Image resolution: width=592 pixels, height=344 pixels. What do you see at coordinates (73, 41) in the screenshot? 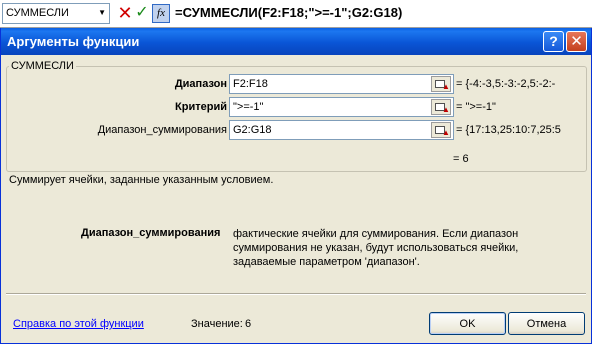
I see `dialog-title: Аргументы функции` at bounding box center [73, 41].